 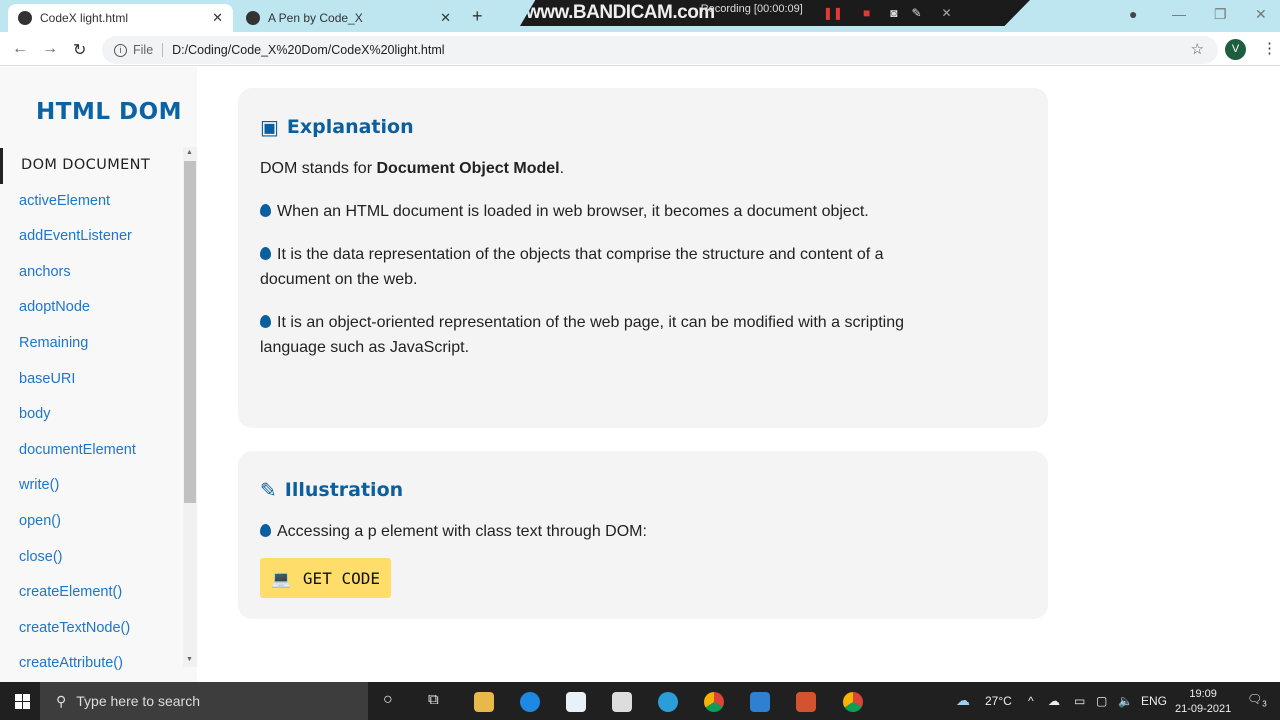 I want to click on sidebar-scrollbar: ▲ ▼, so click(x=190, y=407).